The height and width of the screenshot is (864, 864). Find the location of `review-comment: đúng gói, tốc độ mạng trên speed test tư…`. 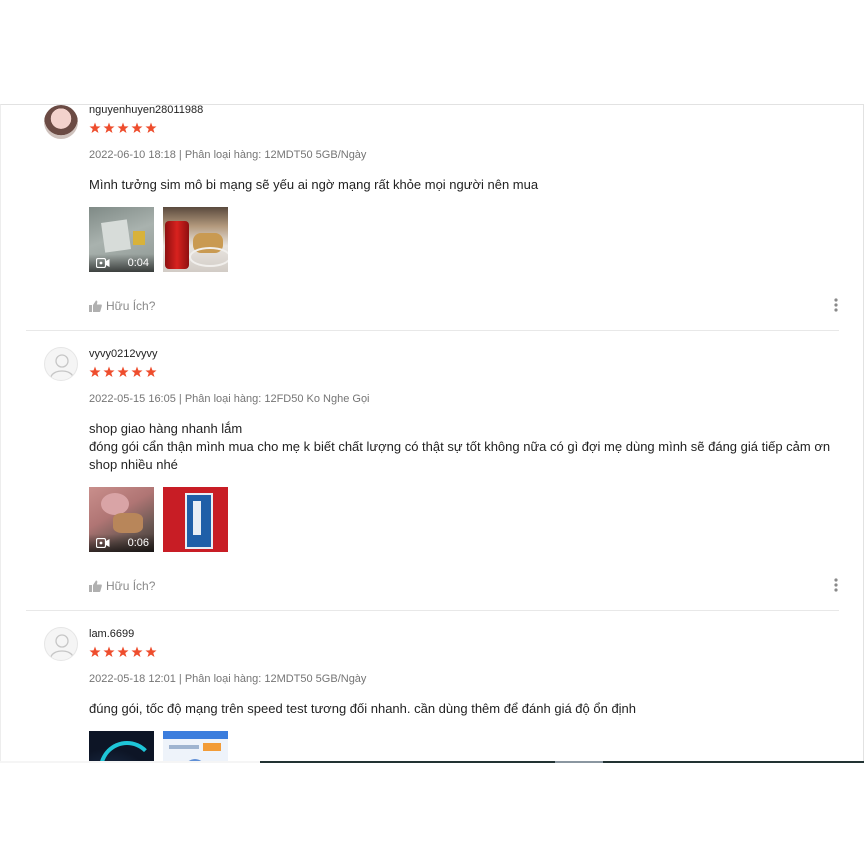

review-comment: đúng gói, tốc độ mạng trên speed test tư… is located at coordinates (363, 708).